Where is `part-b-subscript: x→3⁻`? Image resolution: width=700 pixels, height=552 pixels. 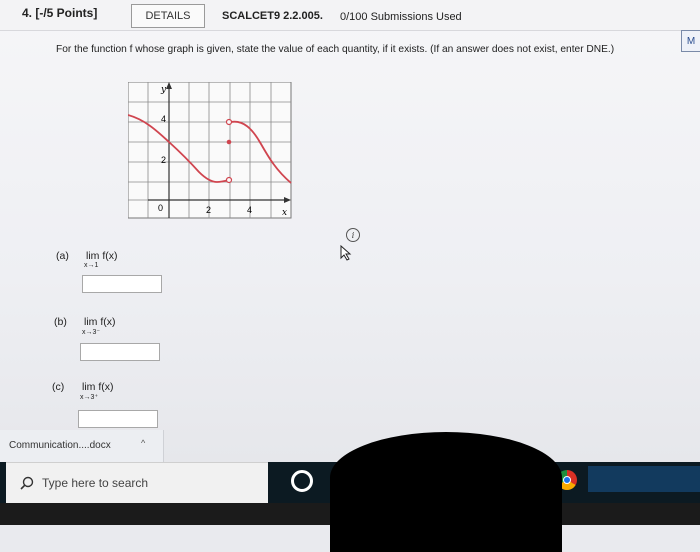 part-b-subscript: x→3⁻ is located at coordinates (91, 332).